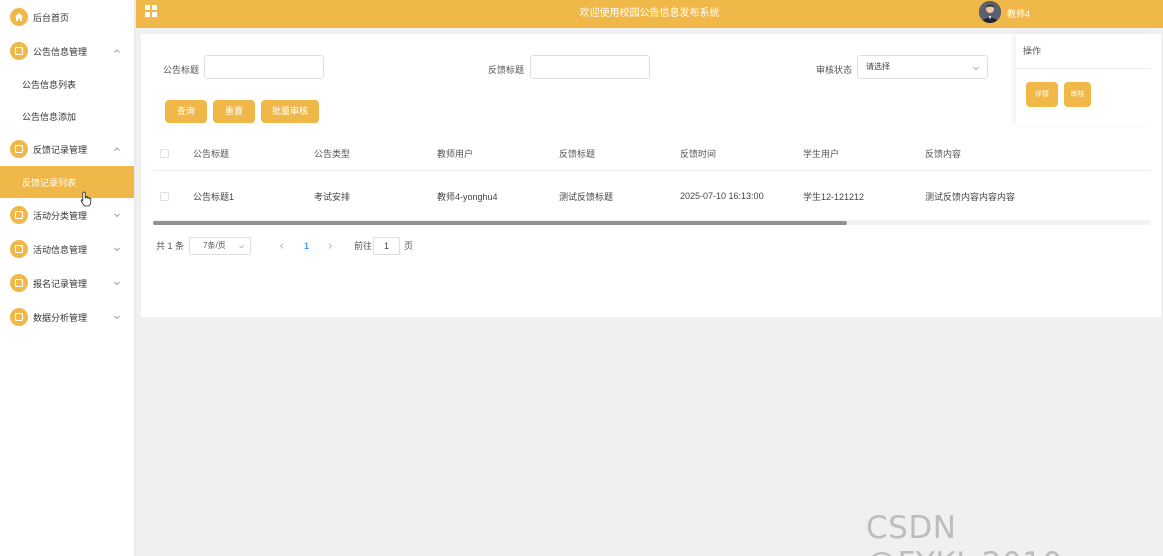 The width and height of the screenshot is (1163, 556). What do you see at coordinates (332, 196) in the screenshot?
I see `table-cell: 考试安排` at bounding box center [332, 196].